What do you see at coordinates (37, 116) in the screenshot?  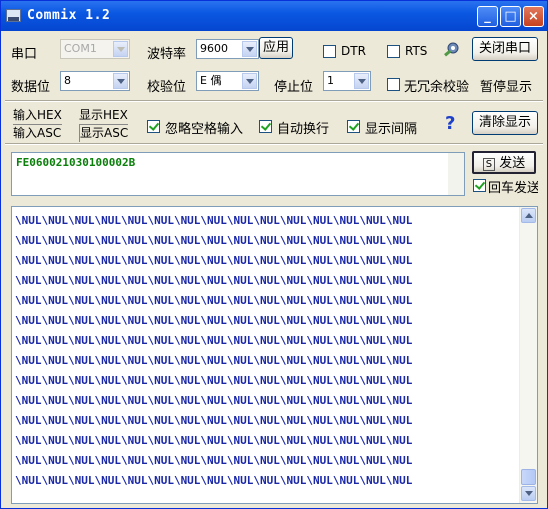 I see `input-hex-option: 输入HEX` at bounding box center [37, 116].